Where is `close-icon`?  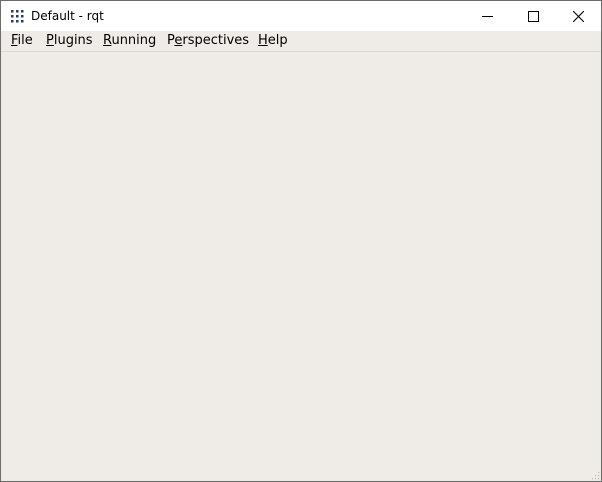 close-icon is located at coordinates (578, 16).